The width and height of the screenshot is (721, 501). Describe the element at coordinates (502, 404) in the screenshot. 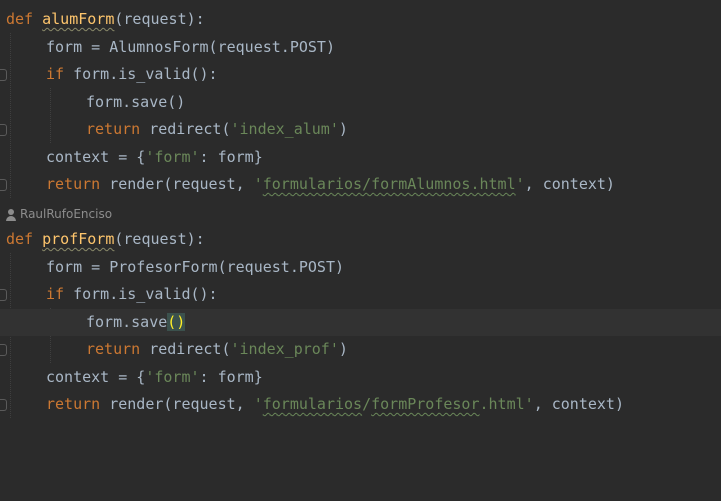

I see `template-extension: .html` at that location.